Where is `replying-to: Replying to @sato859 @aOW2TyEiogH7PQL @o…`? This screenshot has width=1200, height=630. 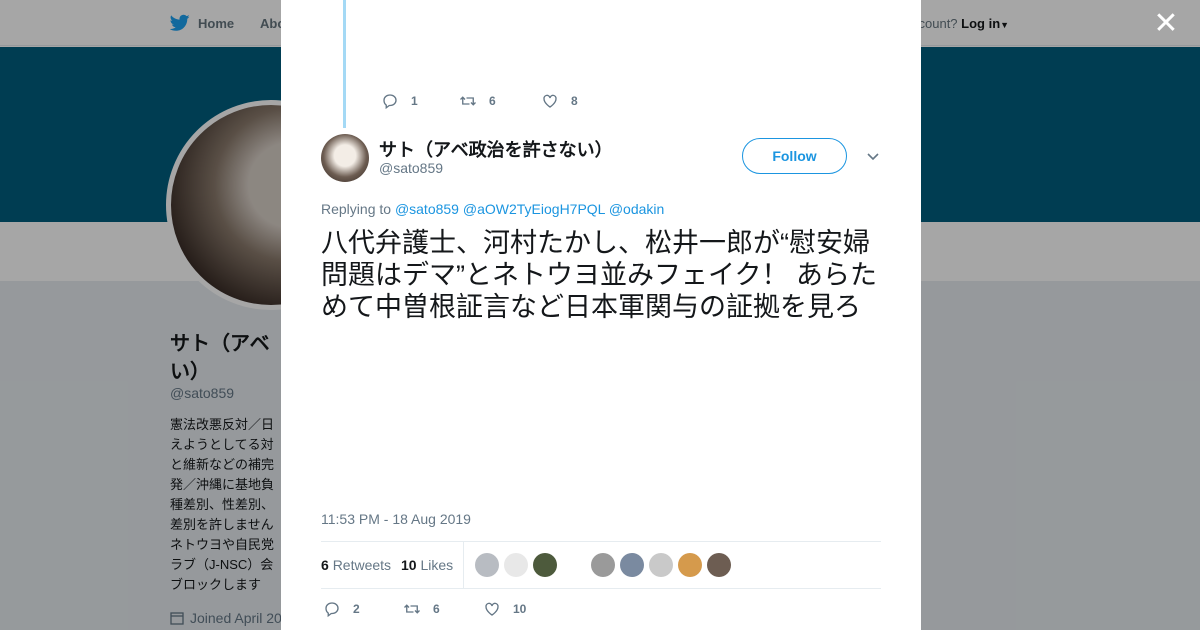
replying-to: Replying to @sato859 @aOW2TyEiogH7PQL @o… is located at coordinates (492, 209).